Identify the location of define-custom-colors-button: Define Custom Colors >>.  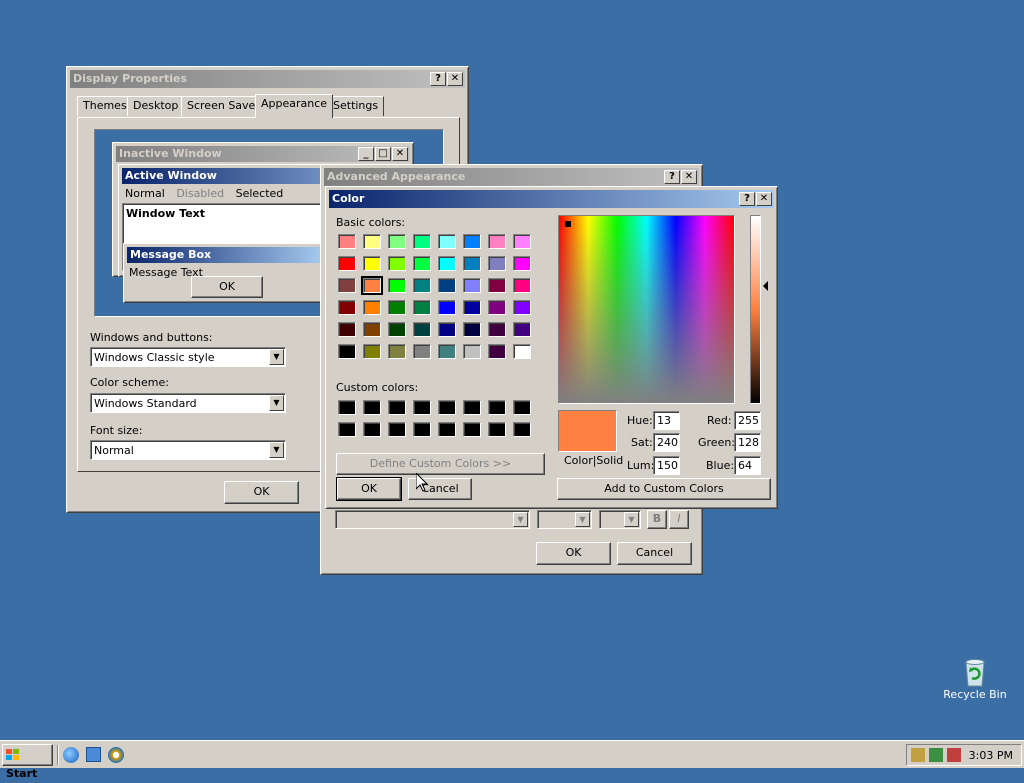
(440, 464).